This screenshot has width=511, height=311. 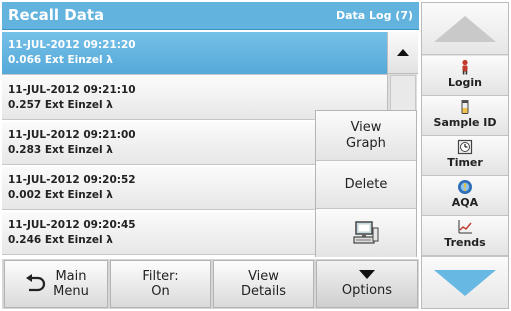 I want to click on triangle-up-icon, so click(x=403, y=52).